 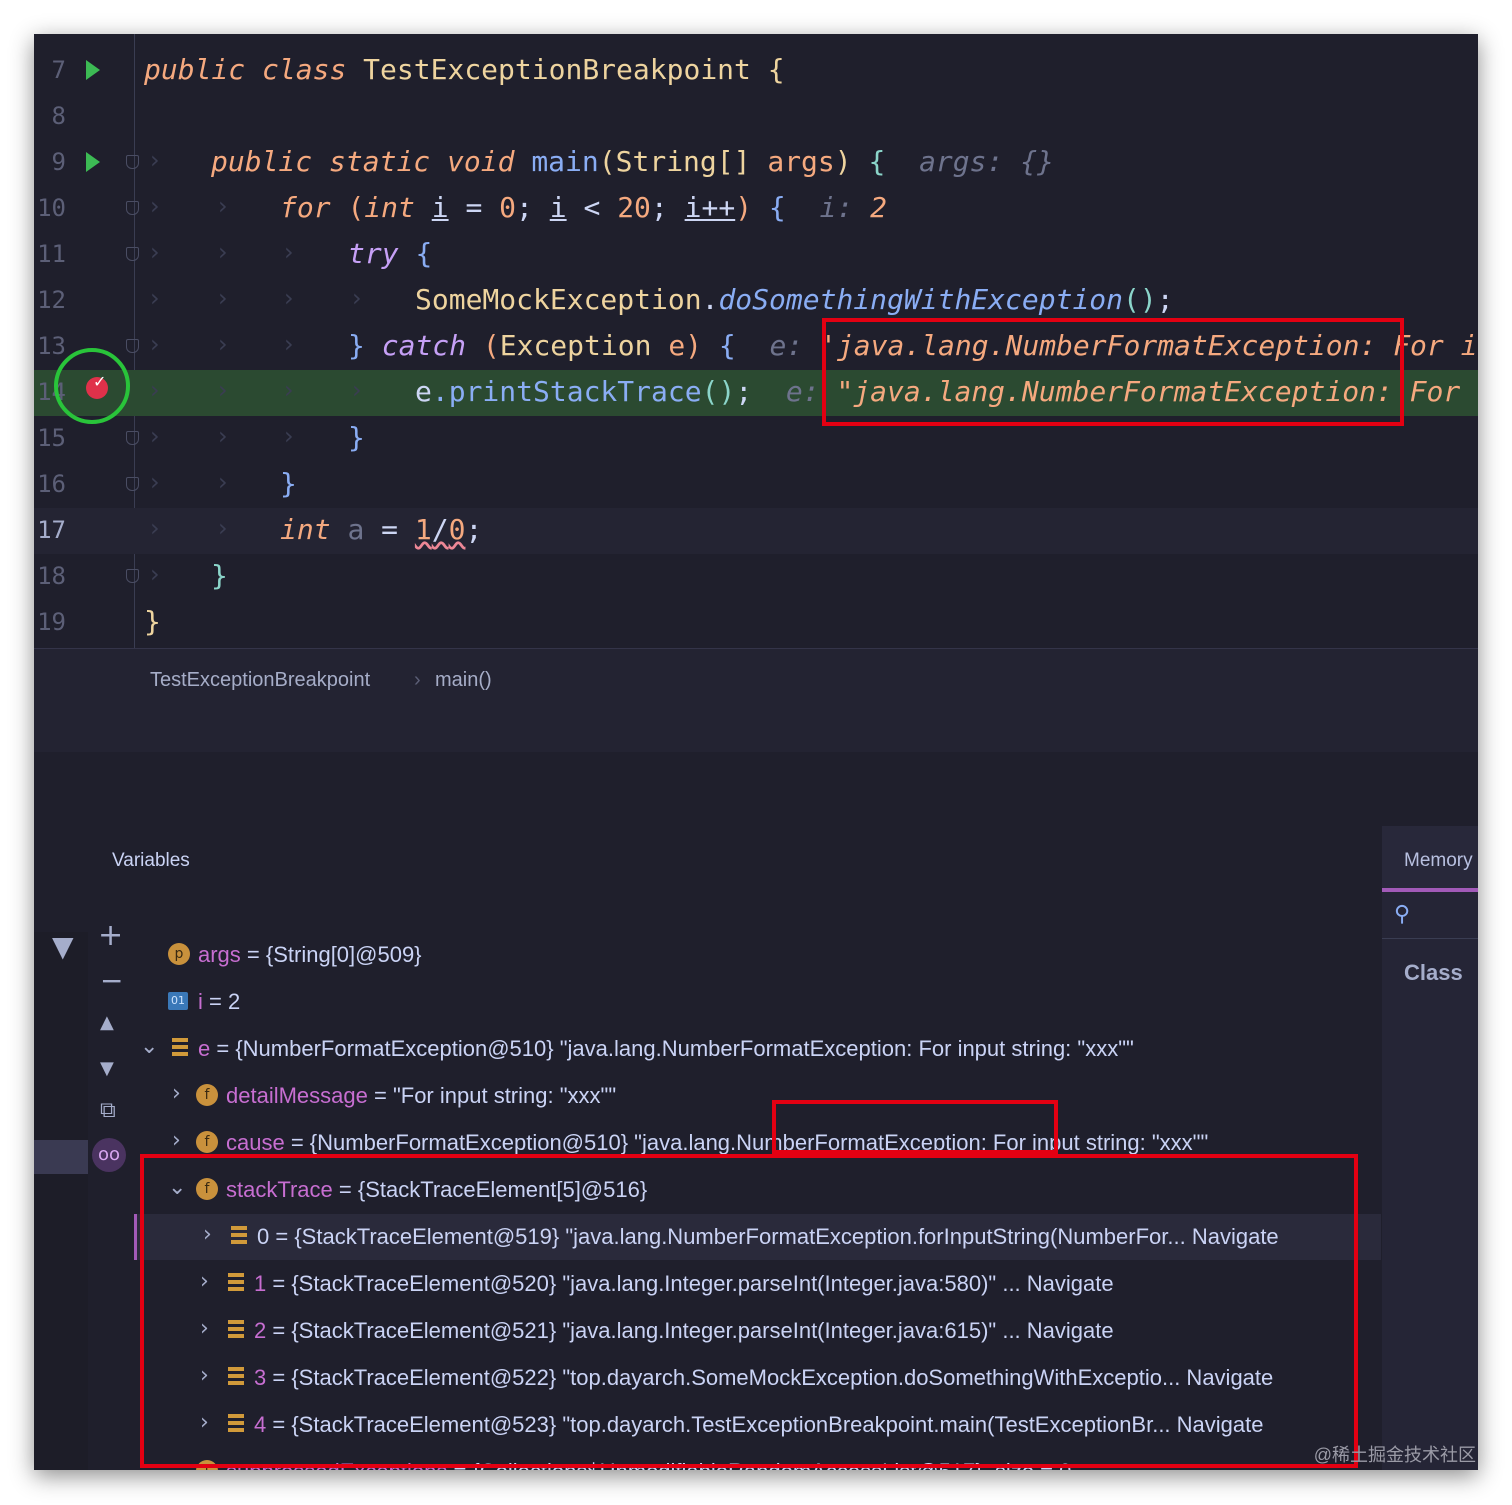 What do you see at coordinates (1402, 914) in the screenshot?
I see `search-icon: ⚲` at bounding box center [1402, 914].